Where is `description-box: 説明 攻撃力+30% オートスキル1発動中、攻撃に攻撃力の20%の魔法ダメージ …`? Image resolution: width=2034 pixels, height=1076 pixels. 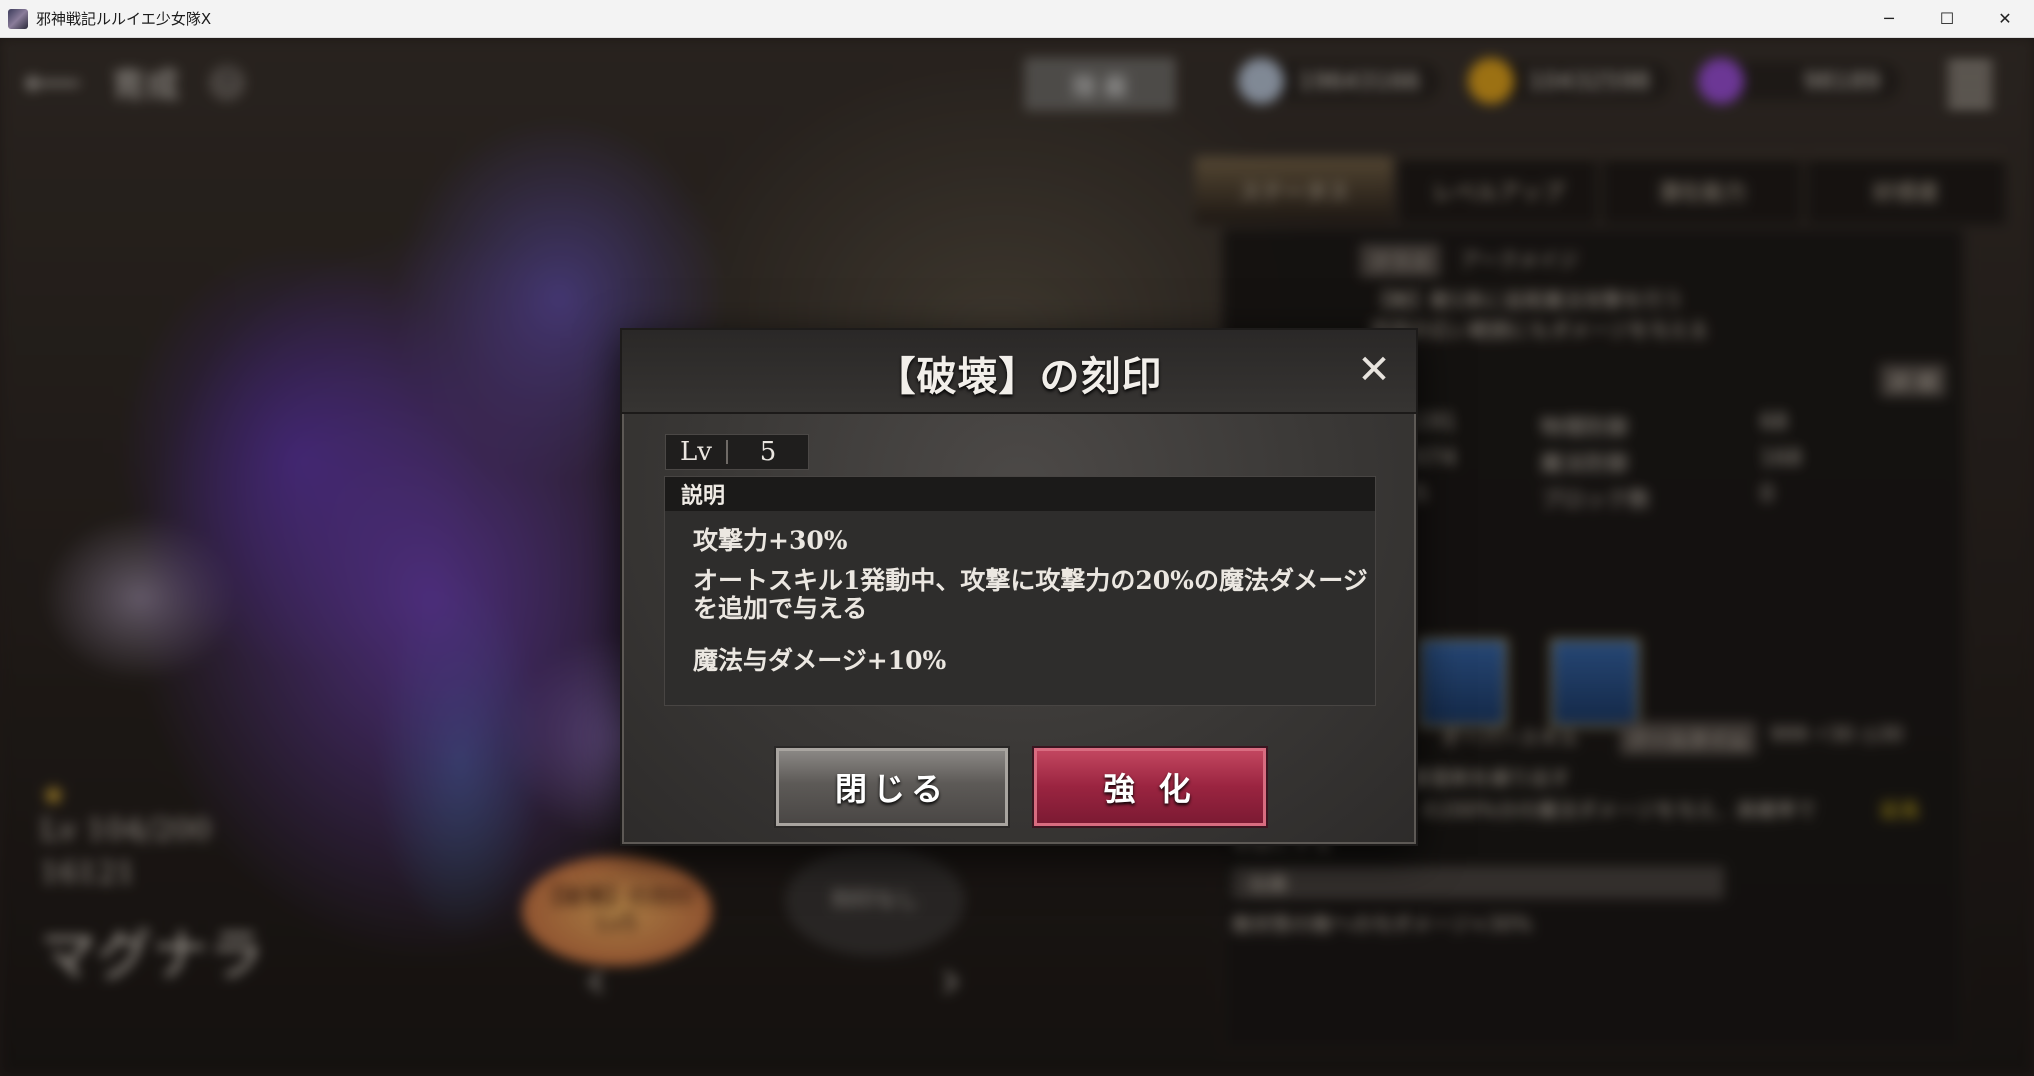
description-box: 説明 攻撃力+30% オートスキル1発動中、攻撃に攻撃力の20%の魔法ダメージ … is located at coordinates (1020, 591).